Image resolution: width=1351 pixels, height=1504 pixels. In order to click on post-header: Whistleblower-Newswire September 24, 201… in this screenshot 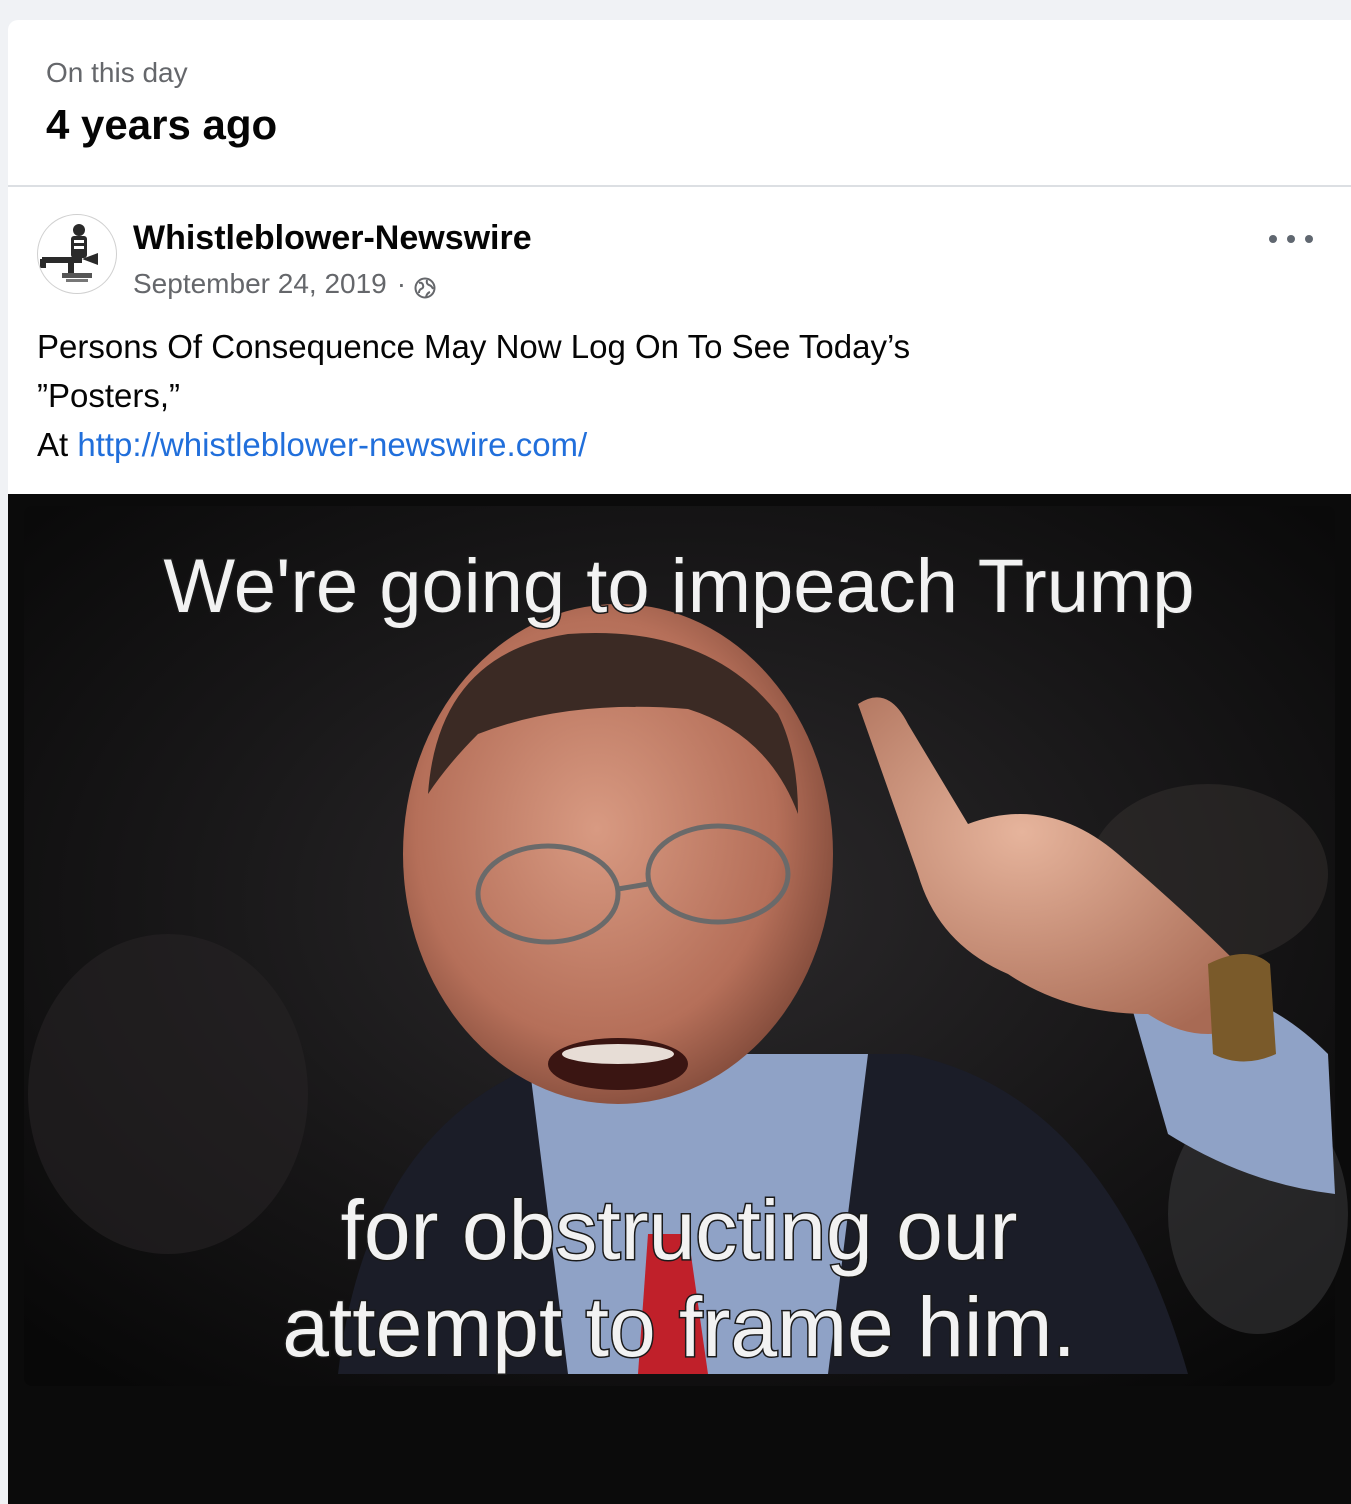, I will do `click(679, 243)`.